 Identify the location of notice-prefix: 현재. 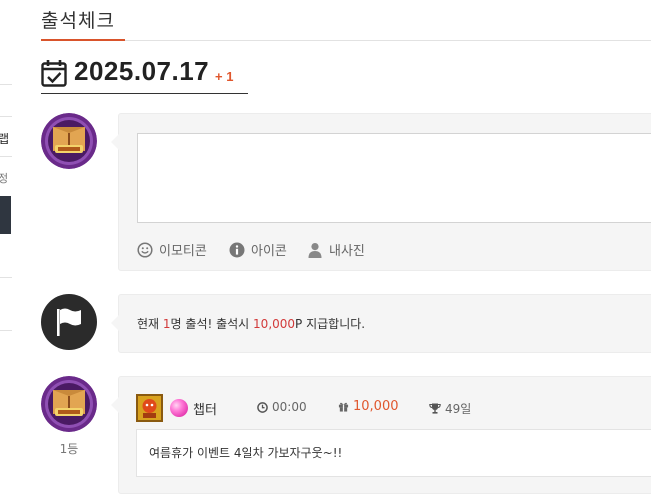
(150, 324).